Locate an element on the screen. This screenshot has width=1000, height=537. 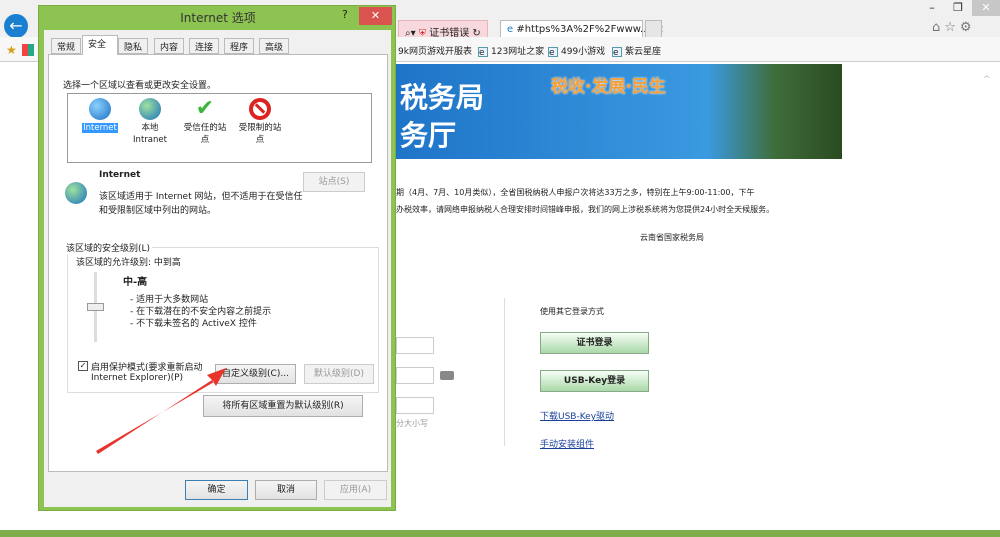
zone-description: 该区域适用于 Internet 网站，但不适用于在受信任 is located at coordinates (201, 197).